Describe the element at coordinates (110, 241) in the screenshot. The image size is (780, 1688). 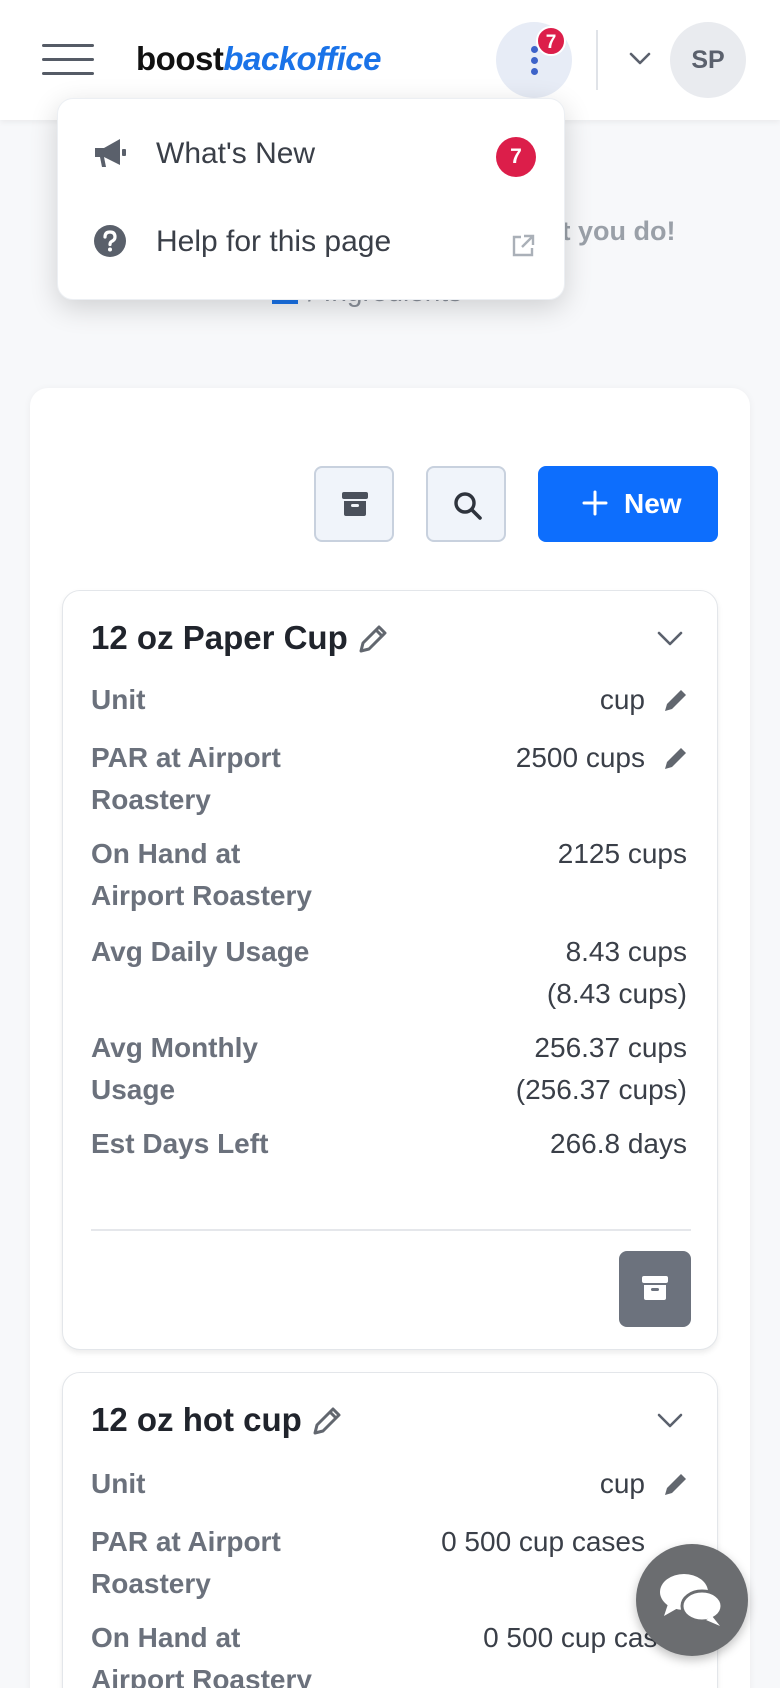
I see `question-circle-icon` at that location.